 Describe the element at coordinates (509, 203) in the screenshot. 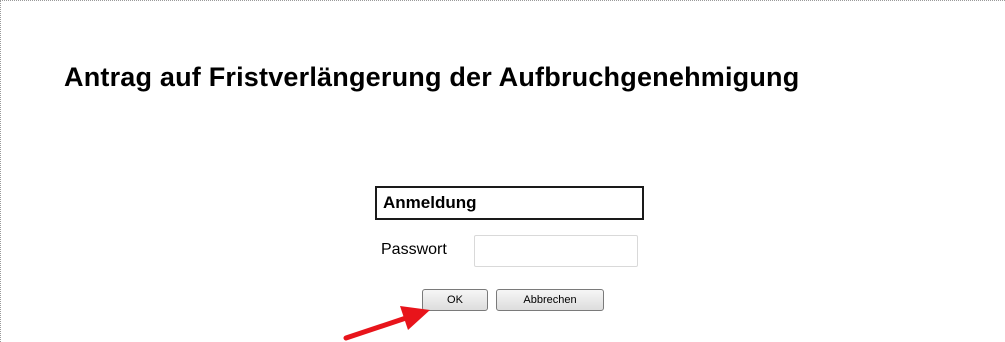

I see `login-header: Anmeldung` at that location.